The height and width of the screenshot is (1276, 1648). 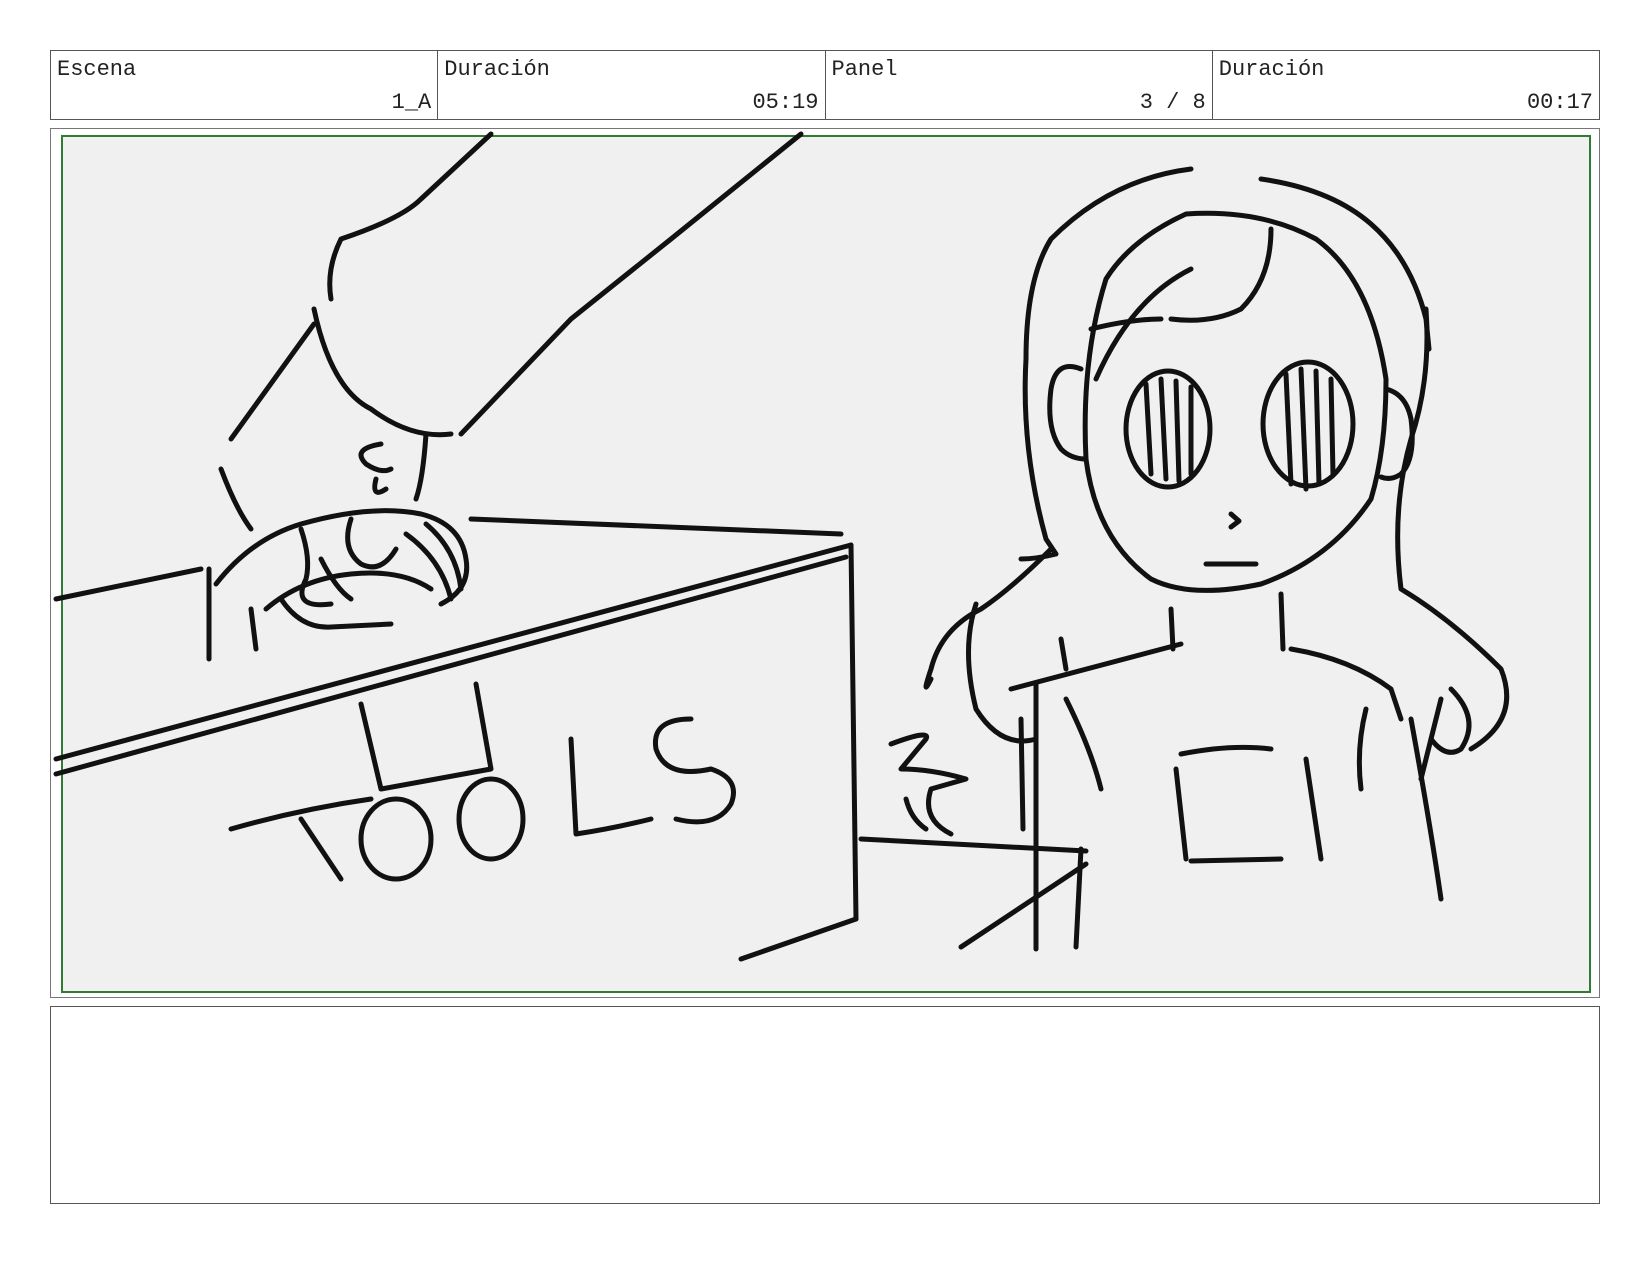 I want to click on scene-label: Escena, so click(x=97, y=69).